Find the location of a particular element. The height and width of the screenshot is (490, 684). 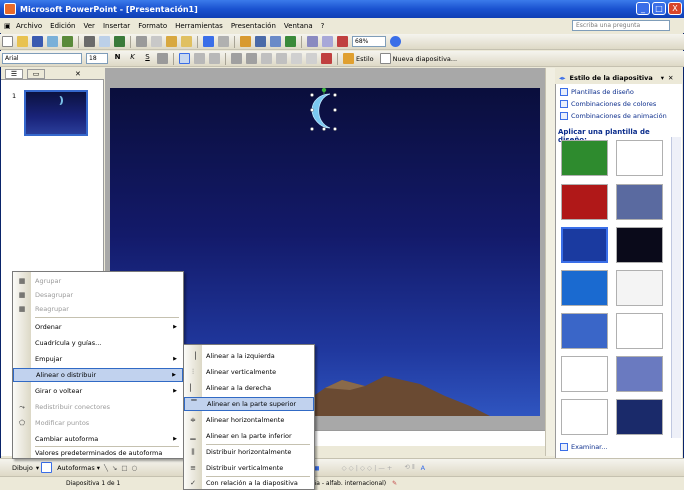

grayscale-icon is located at coordinates (342, 41).